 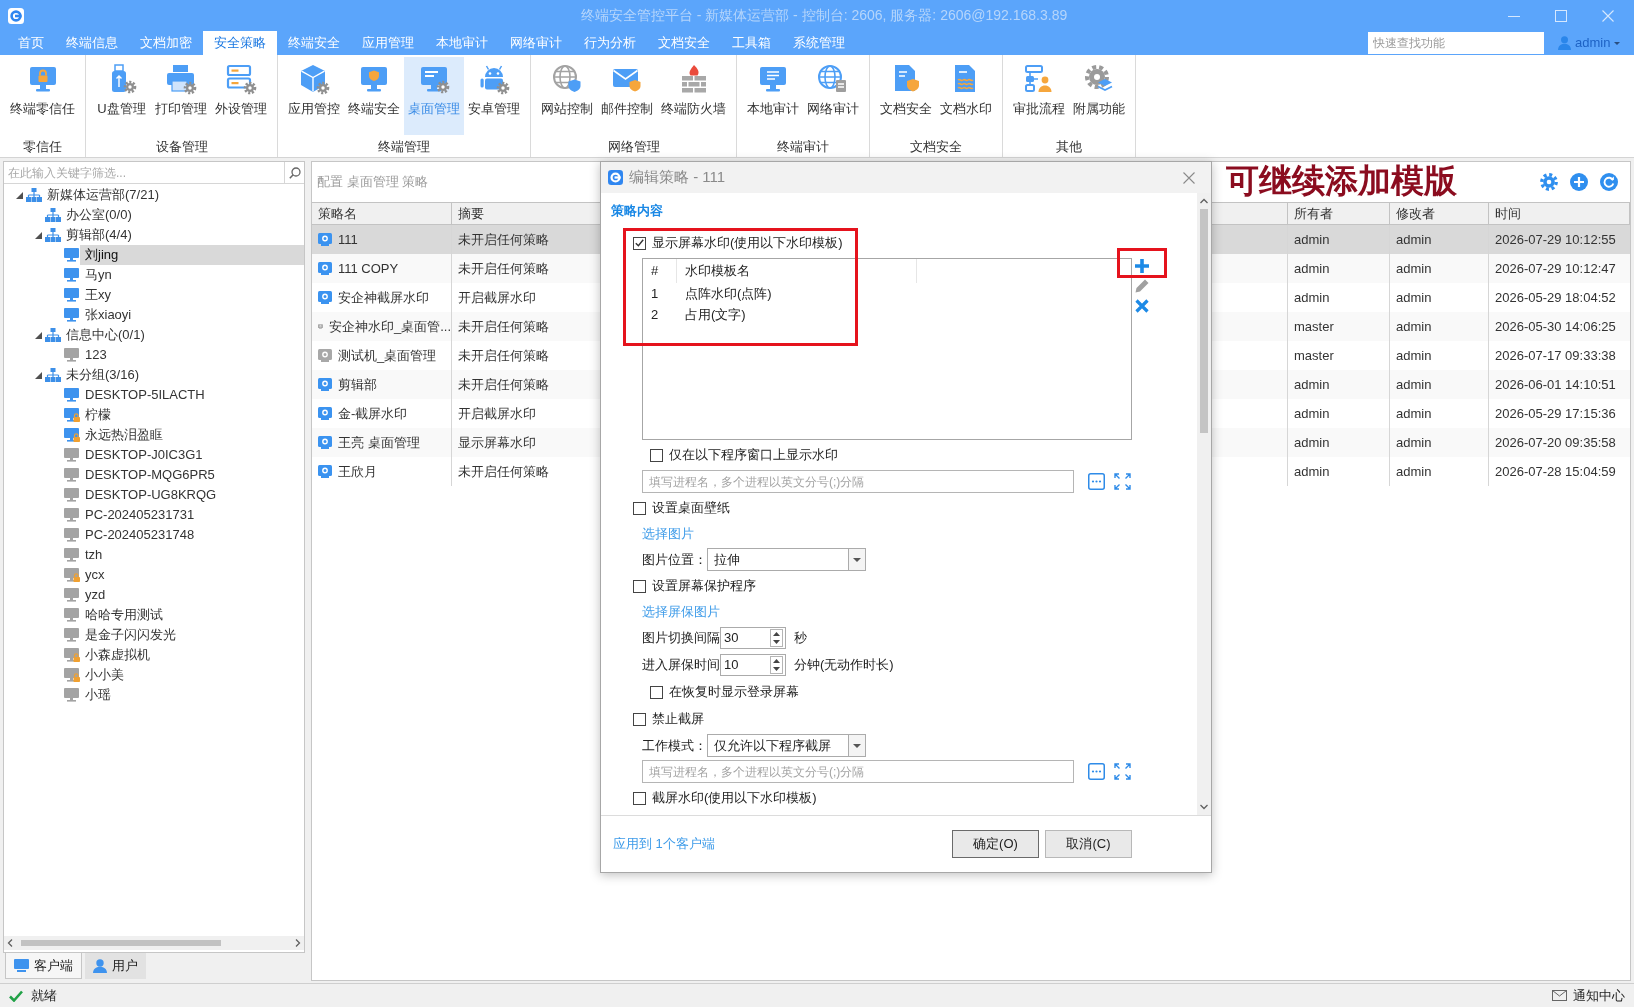 What do you see at coordinates (681, 665) in the screenshot?
I see `field-label: 进入屏保时间` at bounding box center [681, 665].